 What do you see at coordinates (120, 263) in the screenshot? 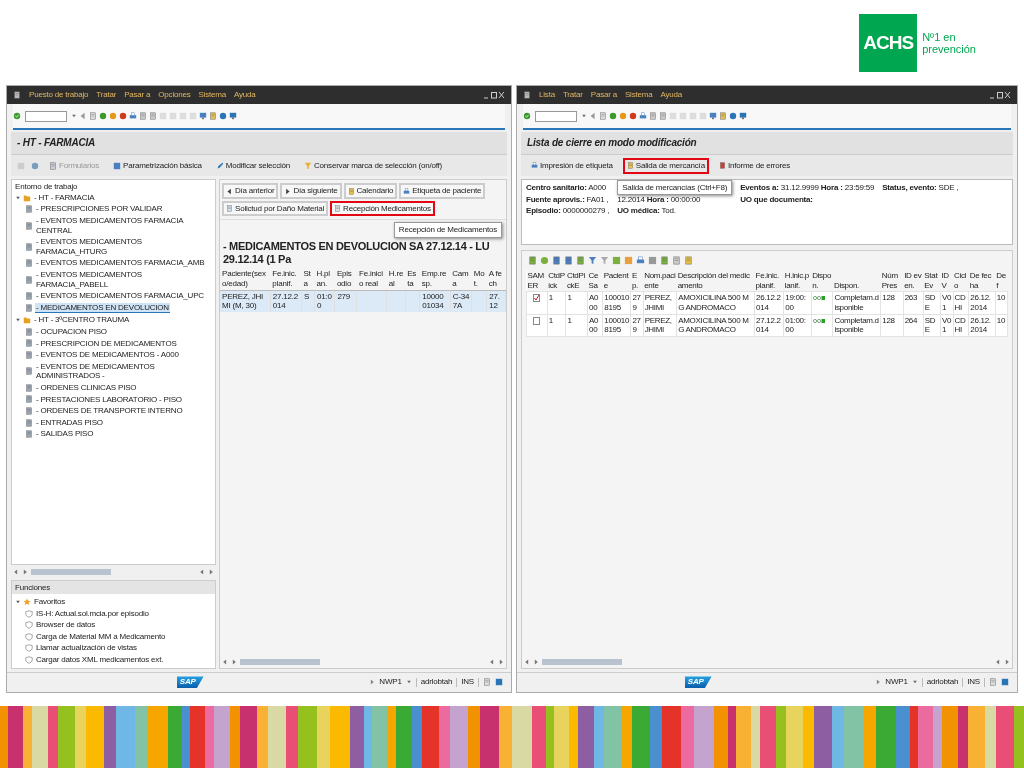
I see `tree-item: - EVENTOS MEDICAMENTOS FARMACIA_AMB` at bounding box center [120, 263].